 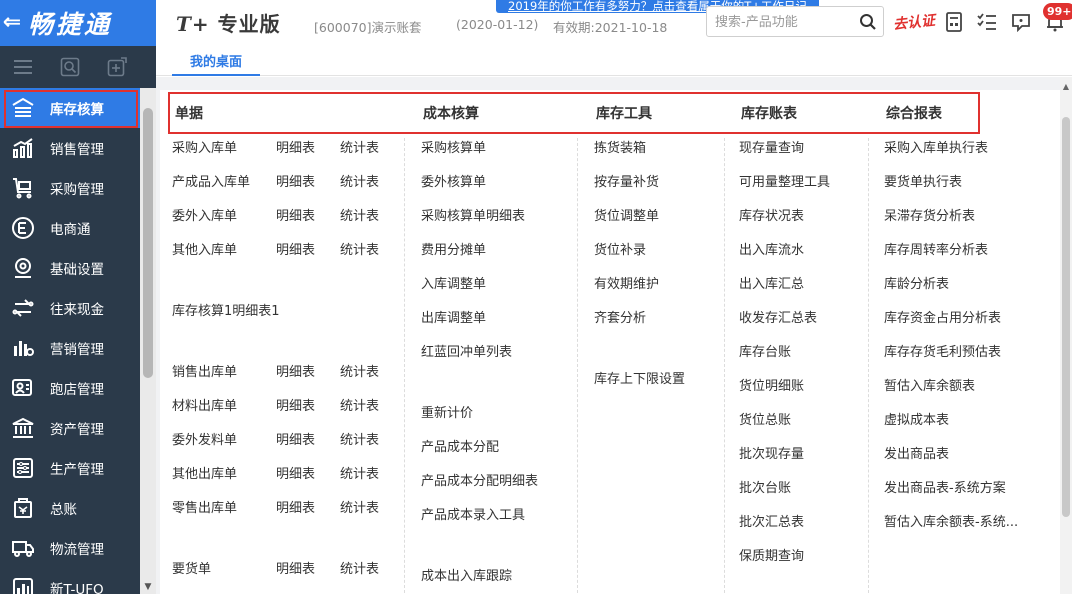 What do you see at coordinates (70, 148) in the screenshot?
I see `sidebar-item-sales: 销售管理` at bounding box center [70, 148].